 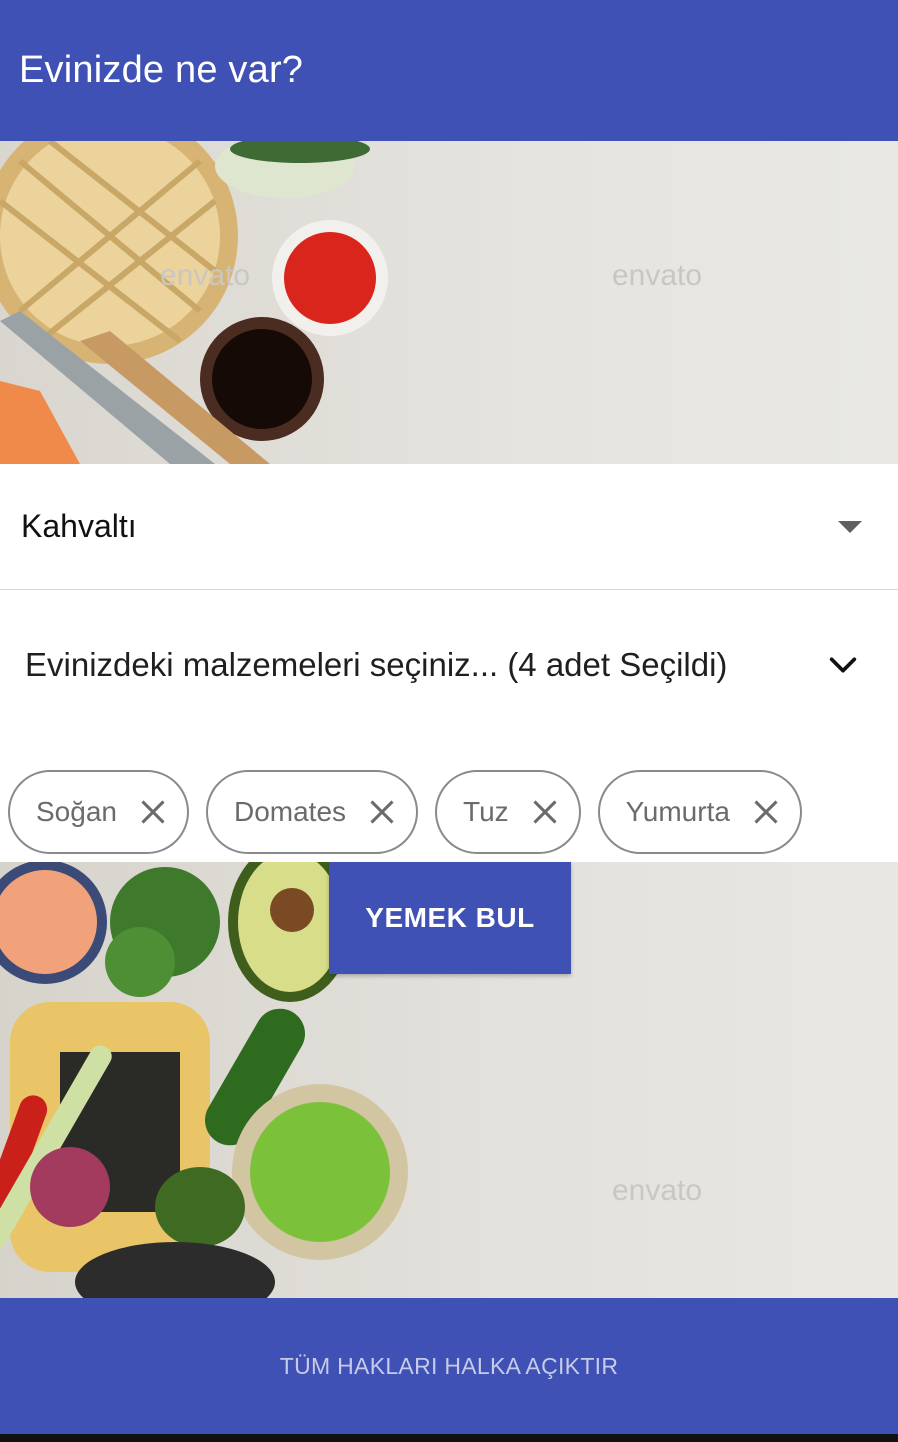 I want to click on ingredient-chip: Yumurta, so click(x=699, y=812).